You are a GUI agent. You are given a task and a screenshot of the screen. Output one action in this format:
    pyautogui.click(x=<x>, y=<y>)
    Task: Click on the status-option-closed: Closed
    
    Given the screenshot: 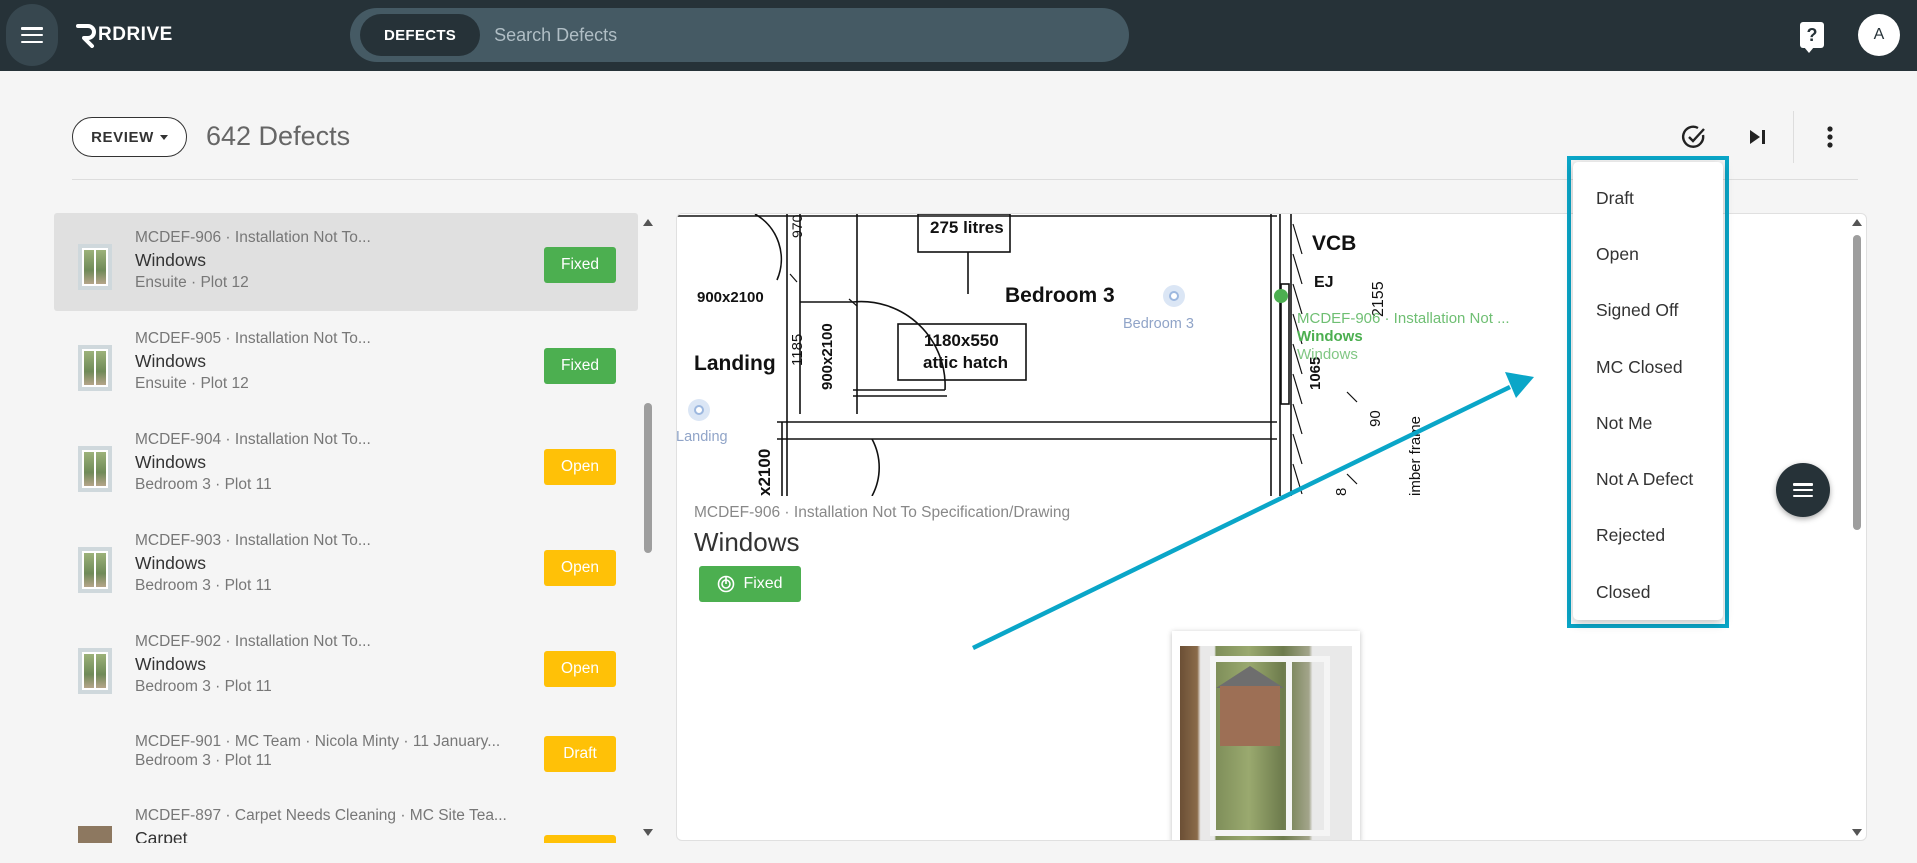 What is the action you would take?
    pyautogui.click(x=1648, y=592)
    